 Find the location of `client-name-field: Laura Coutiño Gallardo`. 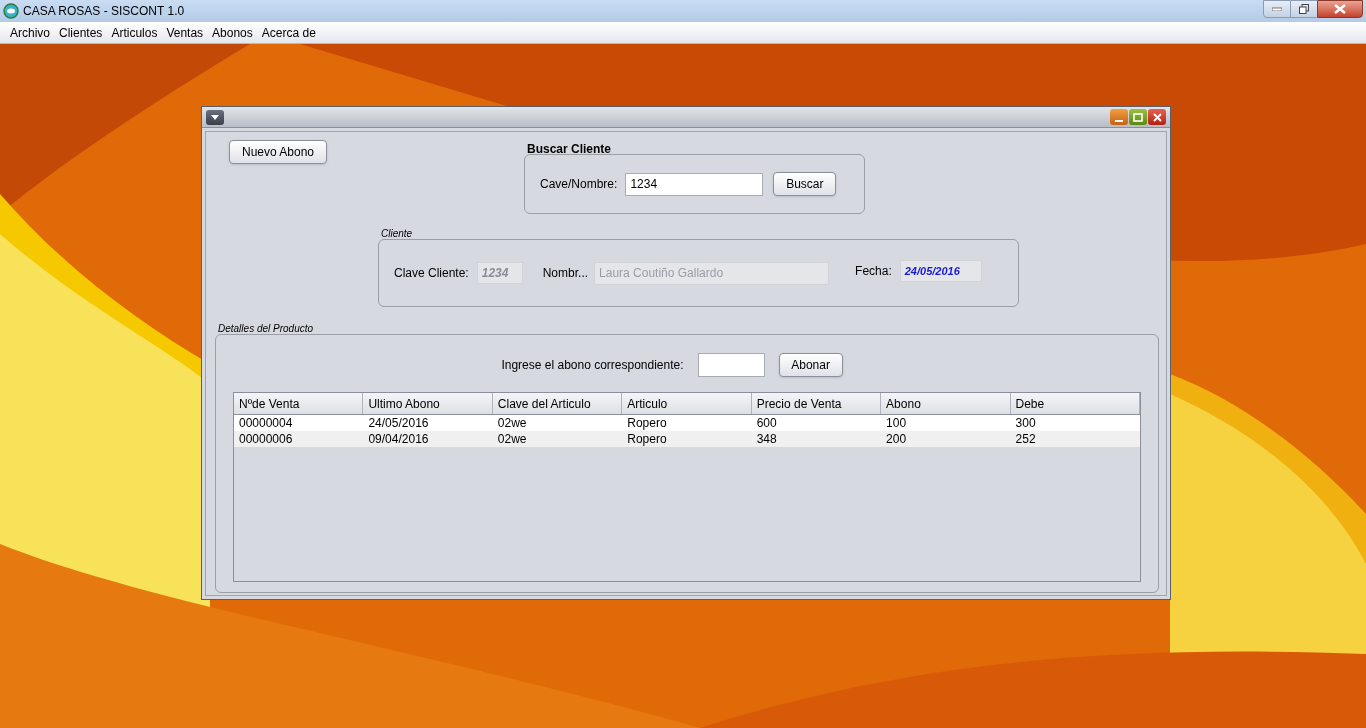

client-name-field: Laura Coutiño Gallardo is located at coordinates (712, 273).